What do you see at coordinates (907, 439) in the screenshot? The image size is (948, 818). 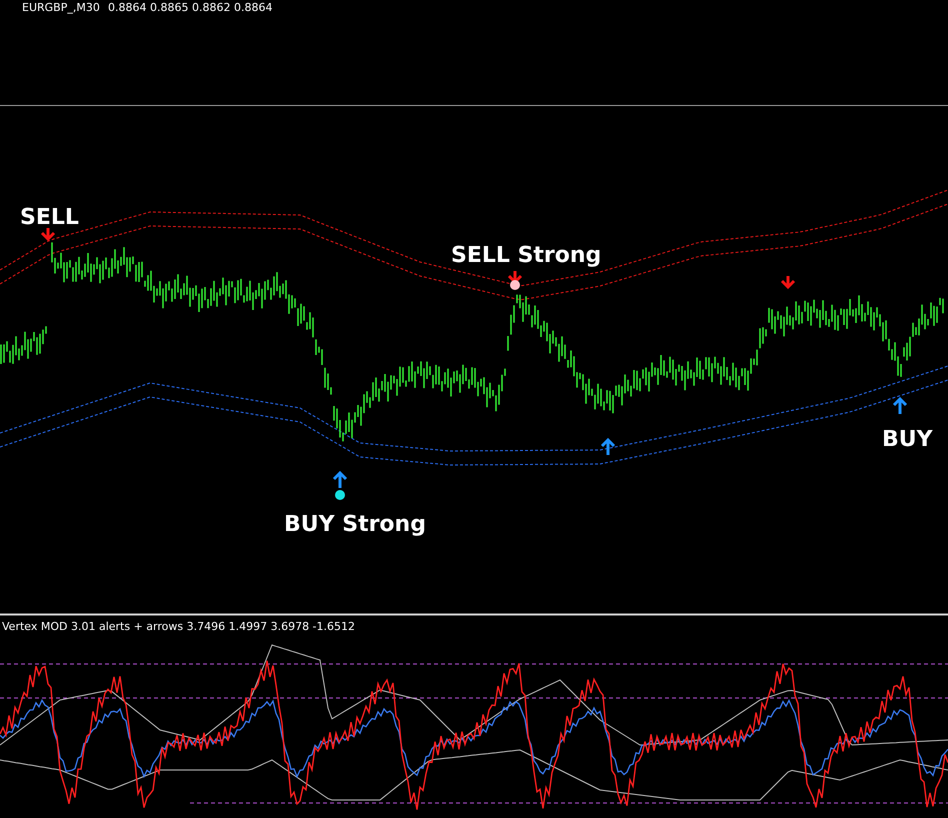 I see `signal-label: BUY` at bounding box center [907, 439].